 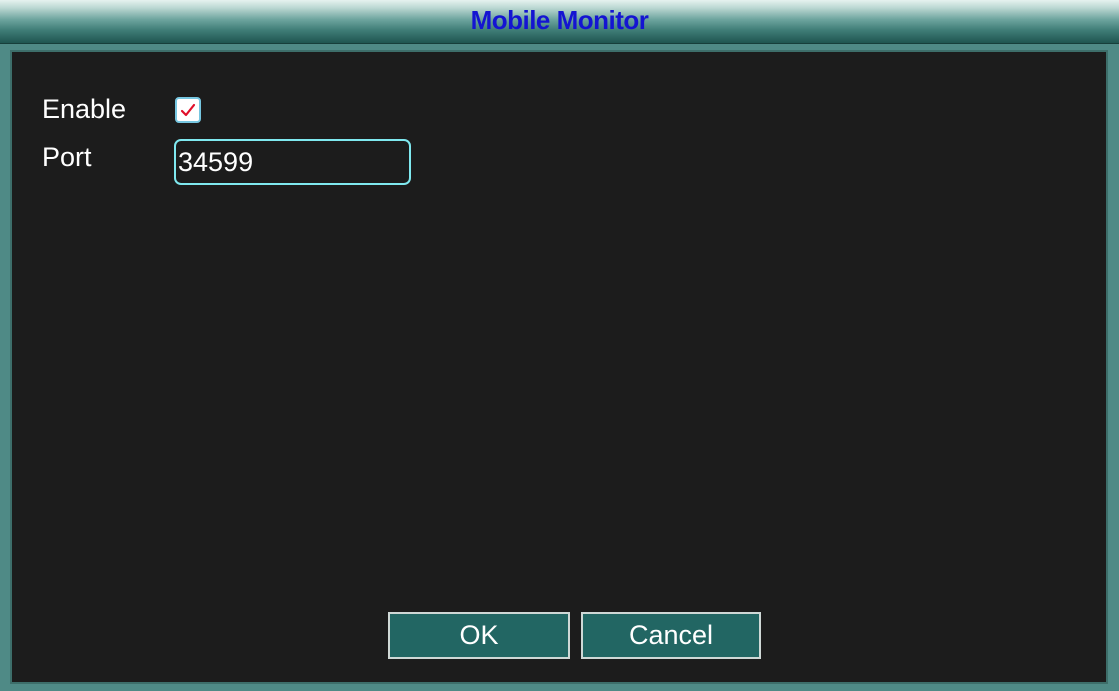 I want to click on port-input, so click(x=292, y=162).